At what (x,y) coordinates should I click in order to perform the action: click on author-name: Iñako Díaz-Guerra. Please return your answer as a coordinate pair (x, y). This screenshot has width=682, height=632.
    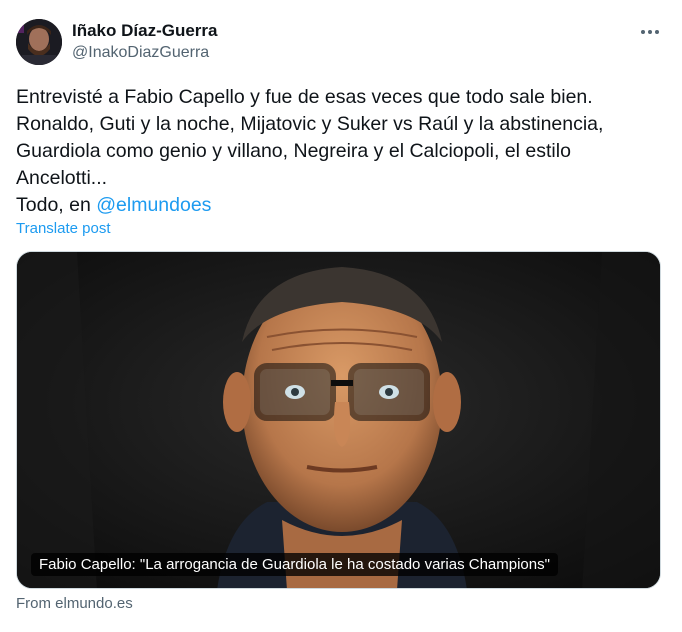
    Looking at the image, I should click on (145, 31).